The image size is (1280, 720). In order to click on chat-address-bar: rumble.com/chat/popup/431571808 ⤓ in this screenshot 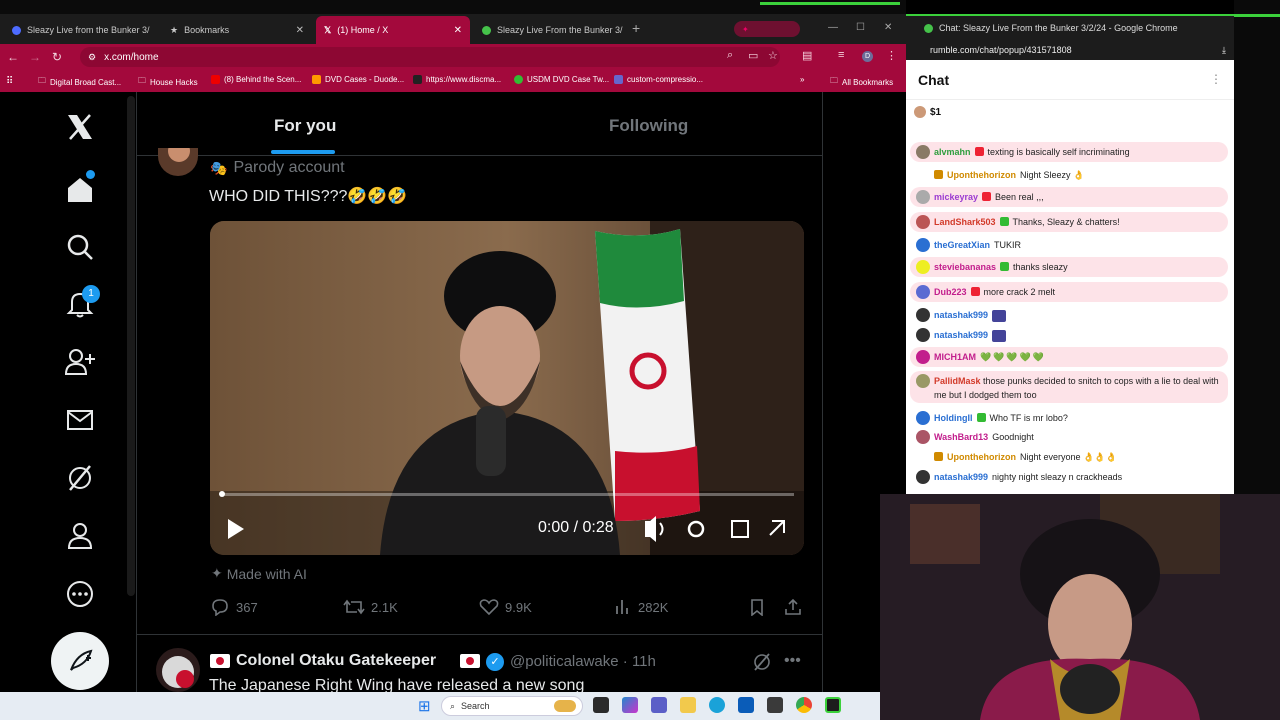, I will do `click(1070, 50)`.